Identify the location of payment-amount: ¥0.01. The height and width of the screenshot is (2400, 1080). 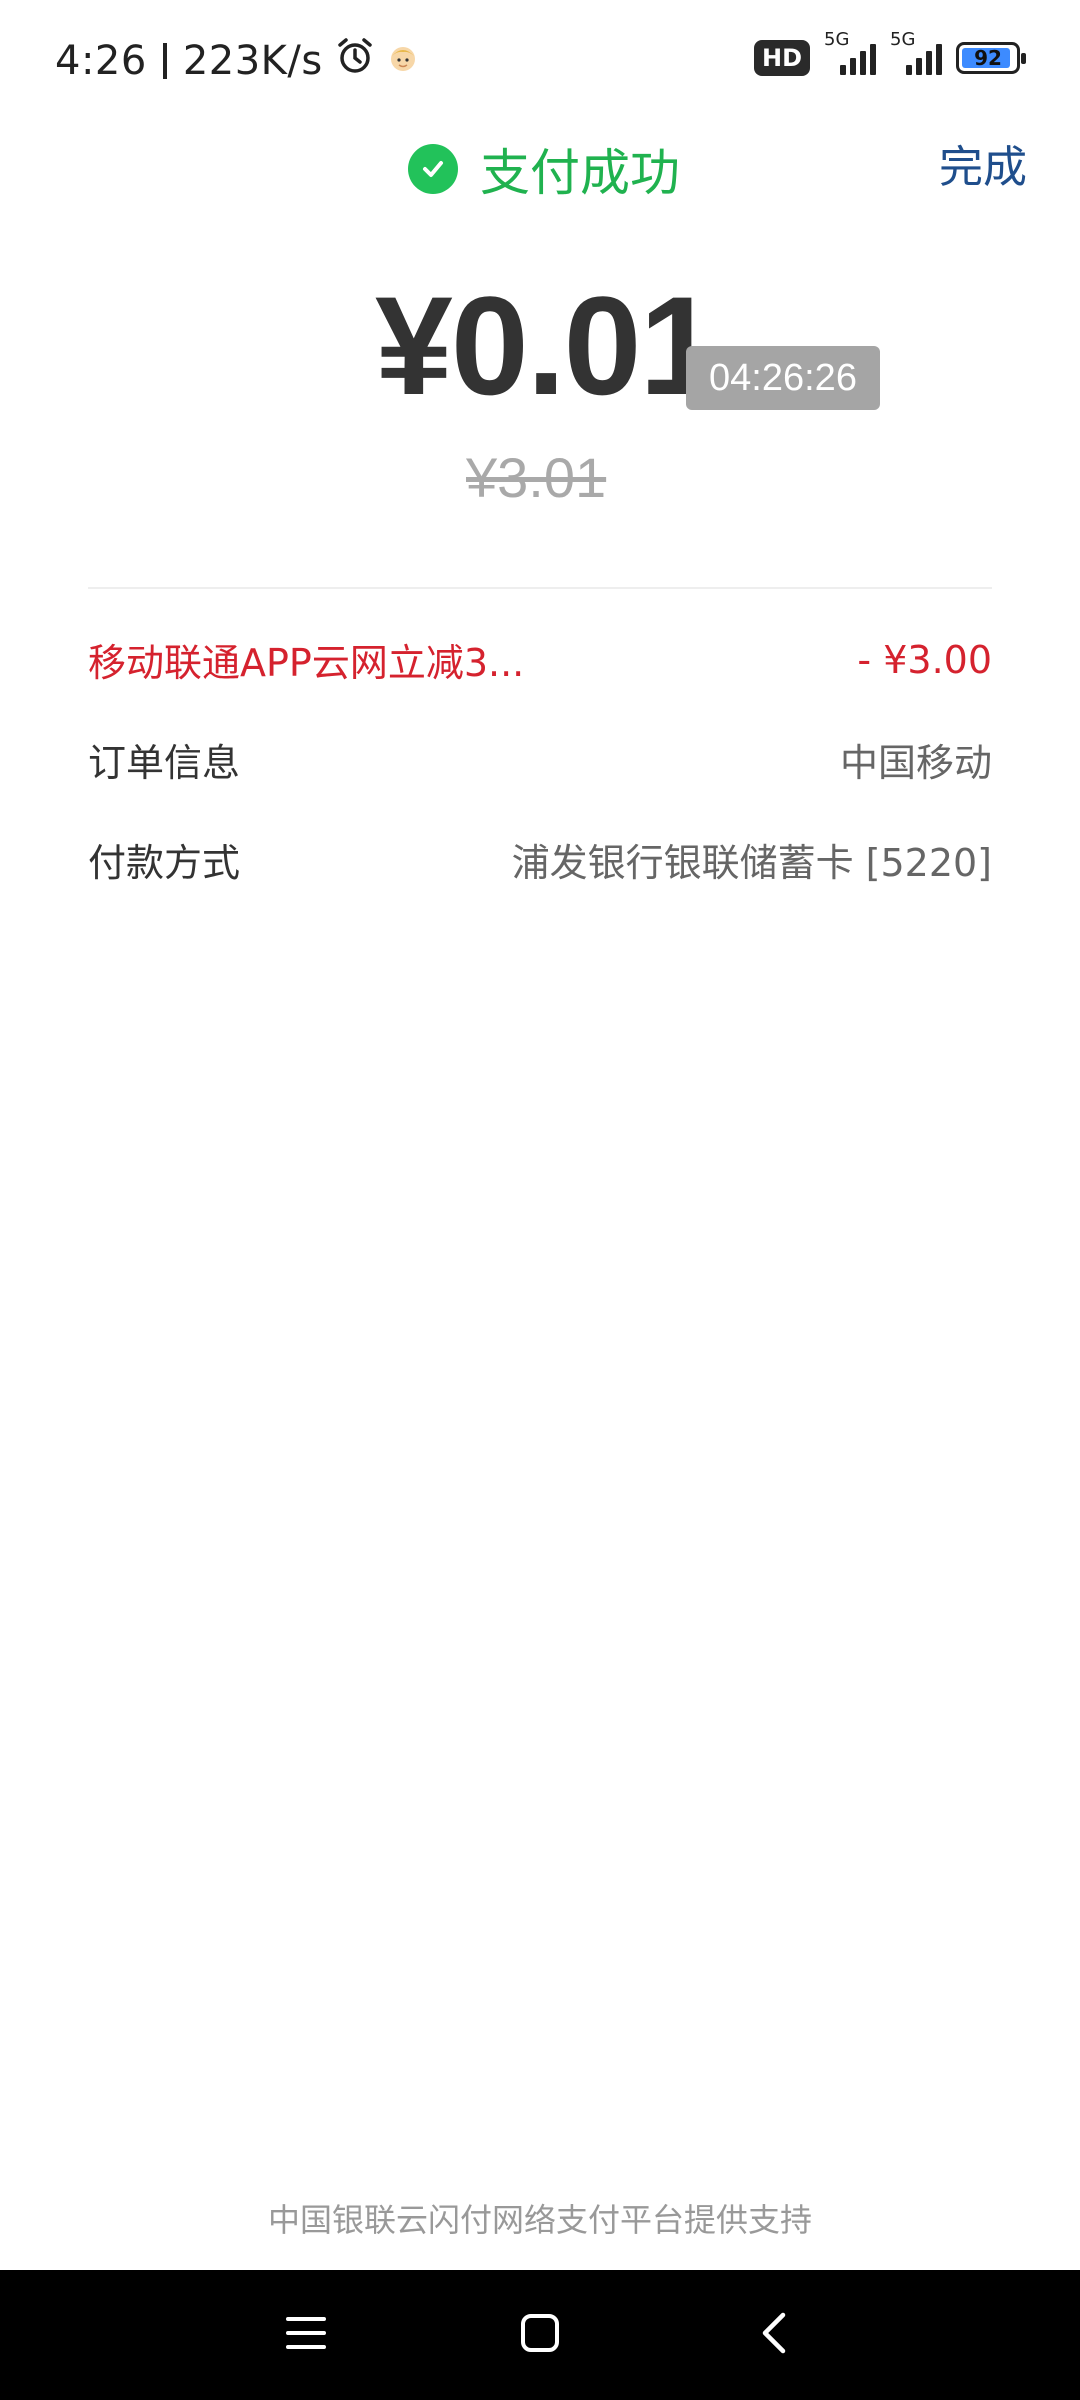
(546, 345).